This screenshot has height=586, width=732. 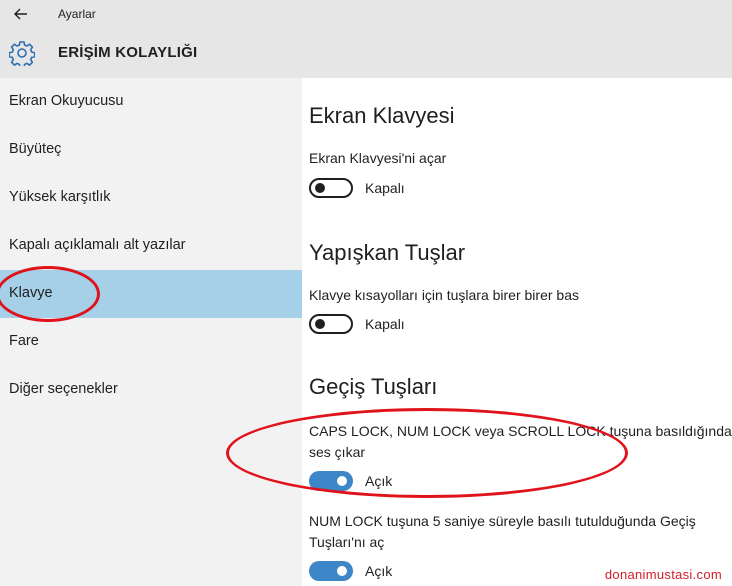 What do you see at coordinates (337, 452) in the screenshot?
I see `setting-desc-gecis-ses-line2: ses çıkar` at bounding box center [337, 452].